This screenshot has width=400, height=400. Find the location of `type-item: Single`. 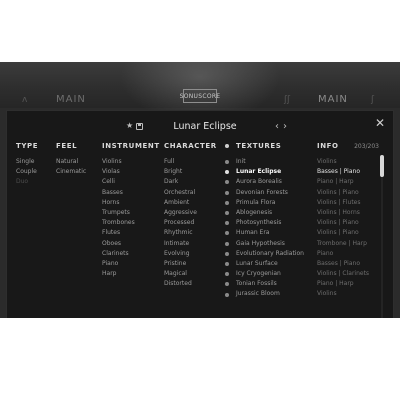

type-item: Single is located at coordinates (26, 162).